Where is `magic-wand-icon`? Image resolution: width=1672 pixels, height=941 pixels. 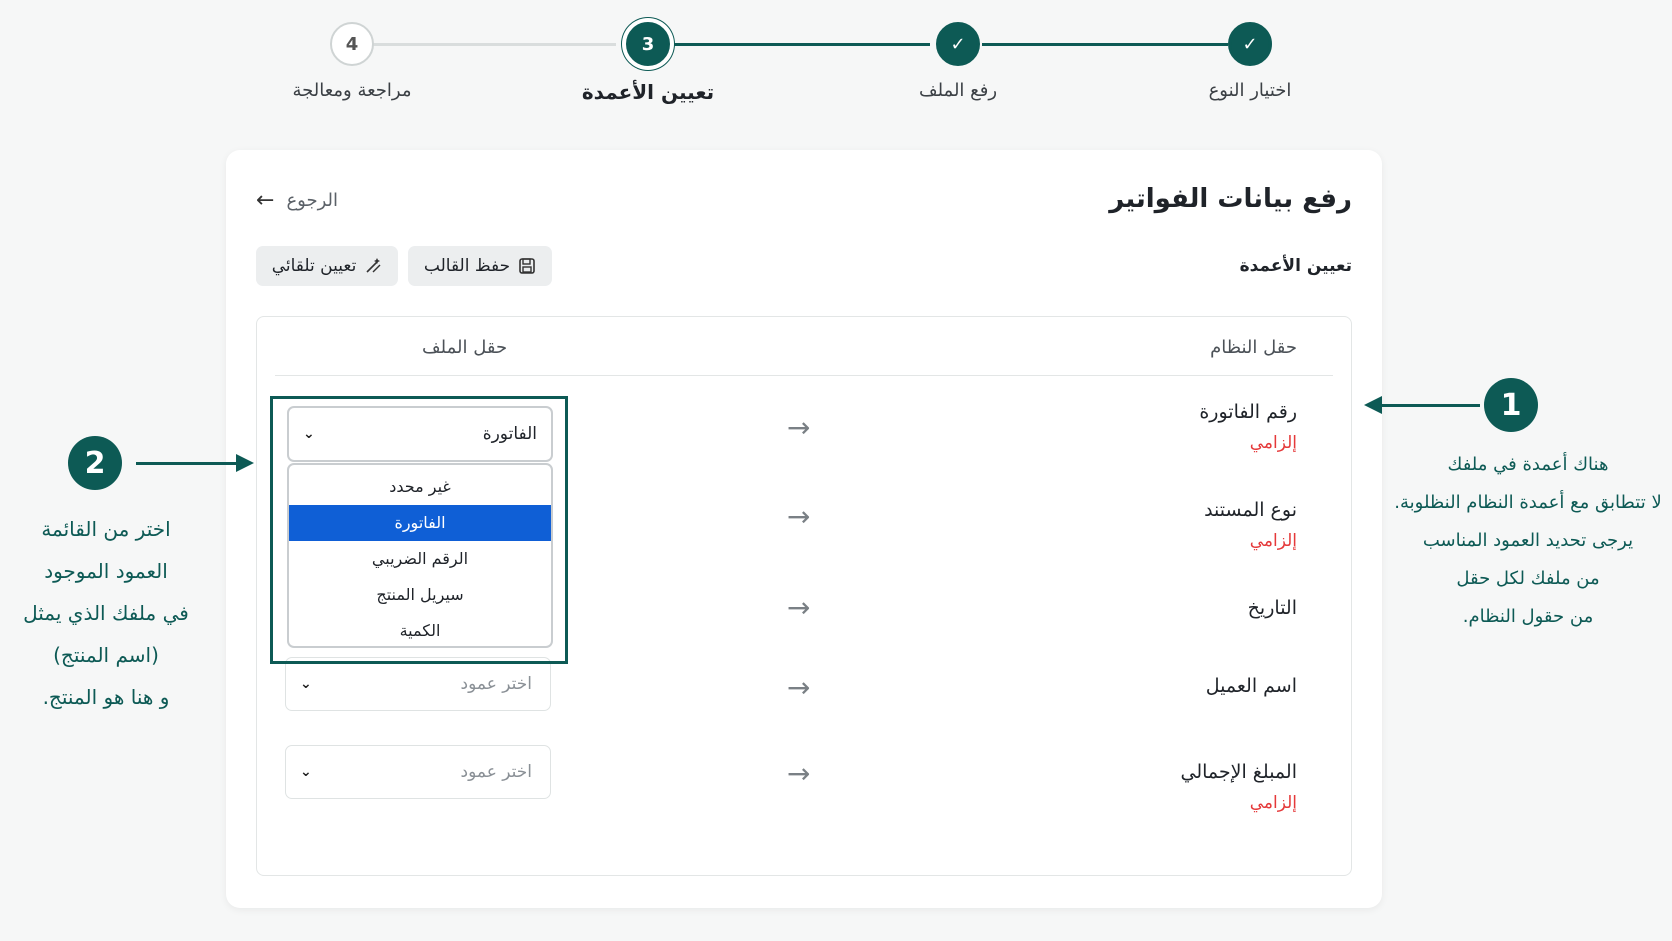
magic-wand-icon is located at coordinates (373, 265).